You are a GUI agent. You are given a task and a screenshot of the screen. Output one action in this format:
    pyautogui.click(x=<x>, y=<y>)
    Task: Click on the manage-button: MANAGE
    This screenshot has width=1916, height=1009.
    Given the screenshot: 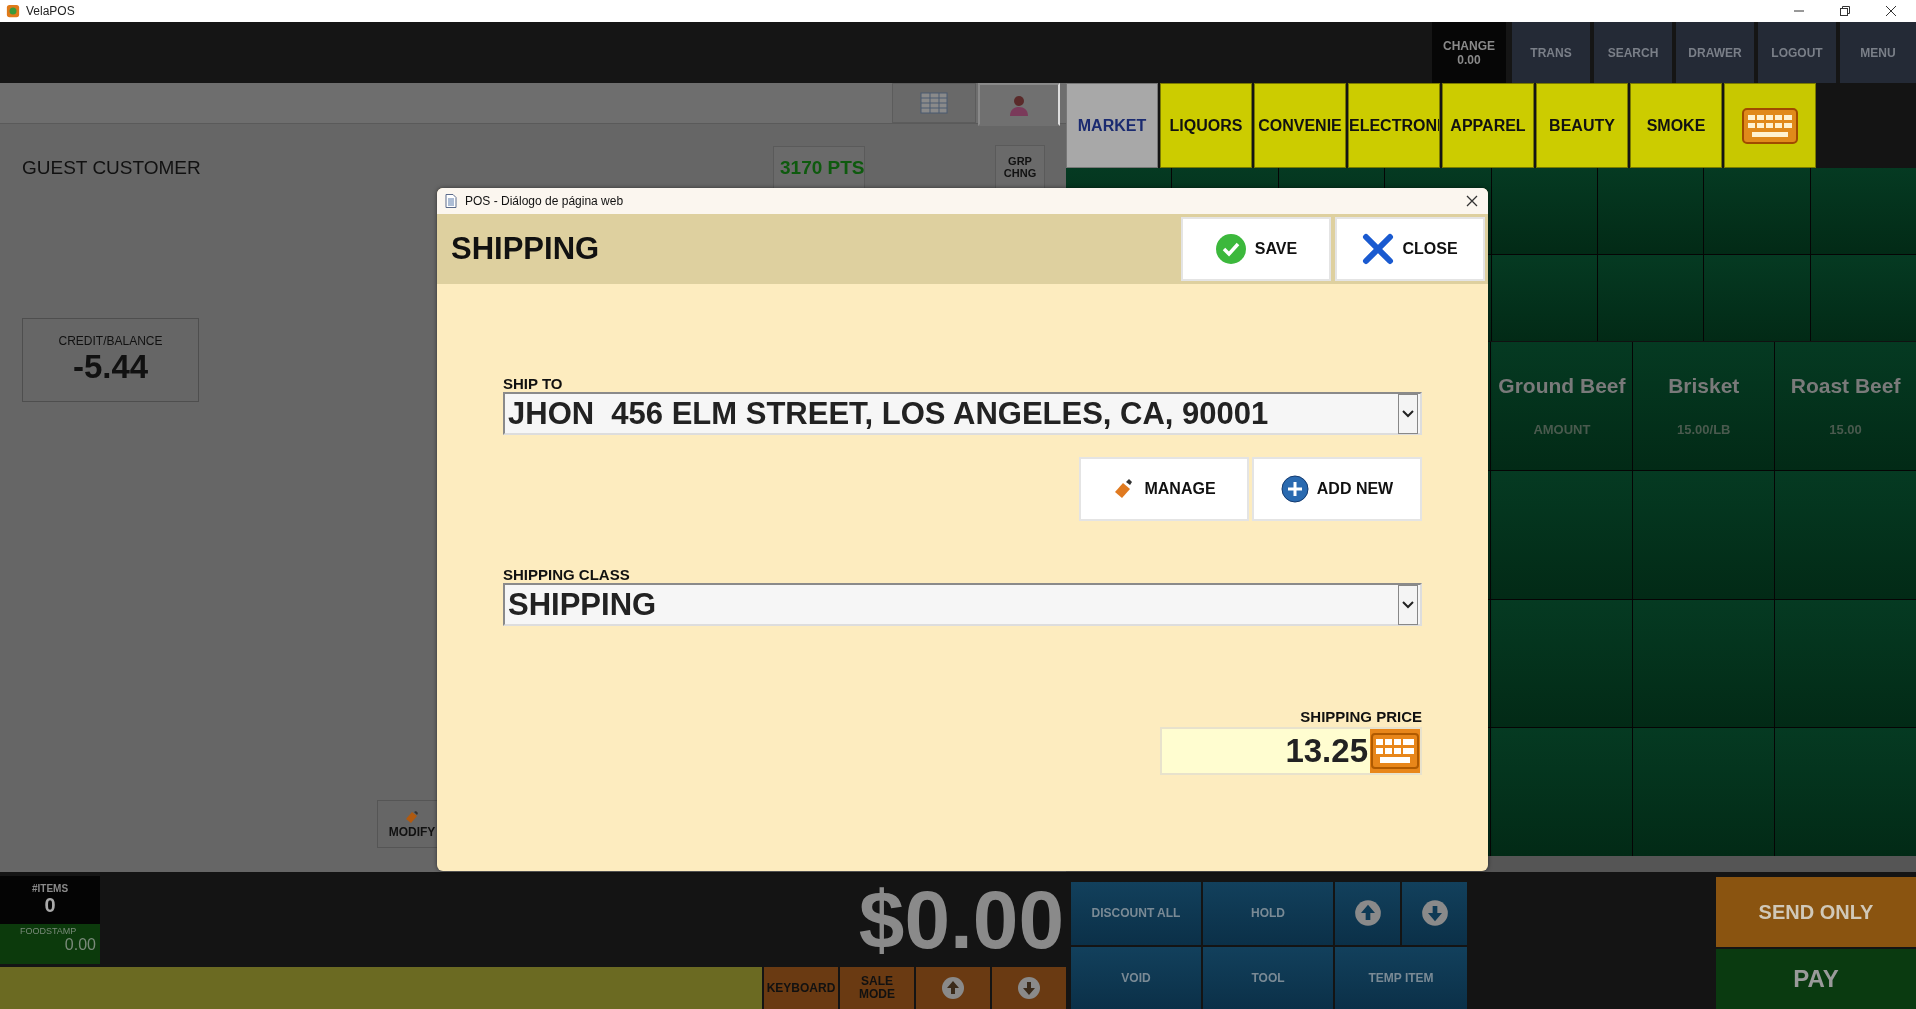 What is the action you would take?
    pyautogui.click(x=1164, y=489)
    